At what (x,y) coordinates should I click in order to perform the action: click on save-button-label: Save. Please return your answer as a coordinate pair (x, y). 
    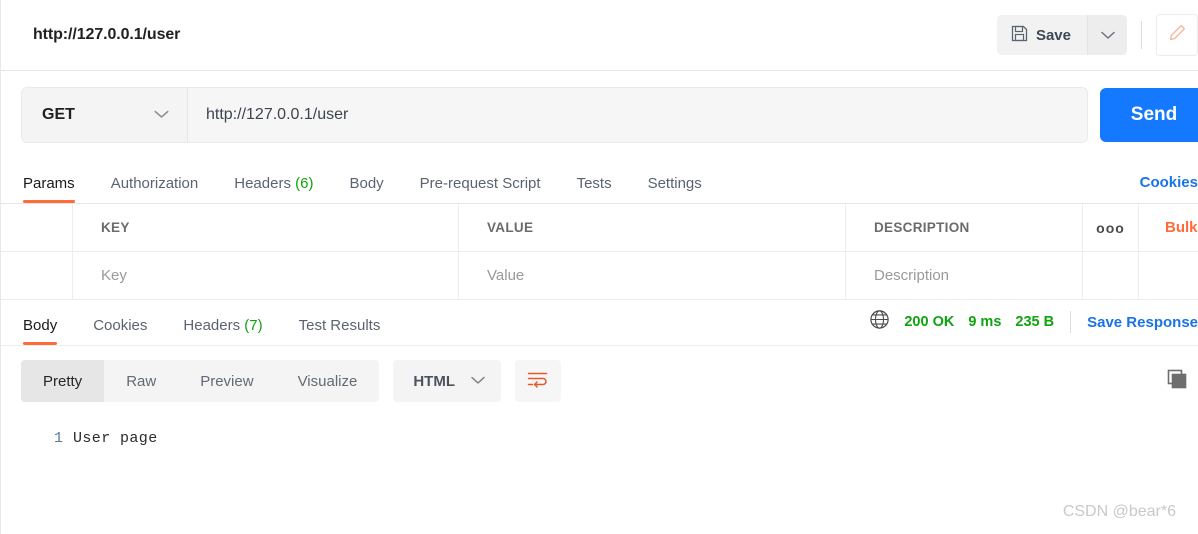
    Looking at the image, I should click on (1053, 35).